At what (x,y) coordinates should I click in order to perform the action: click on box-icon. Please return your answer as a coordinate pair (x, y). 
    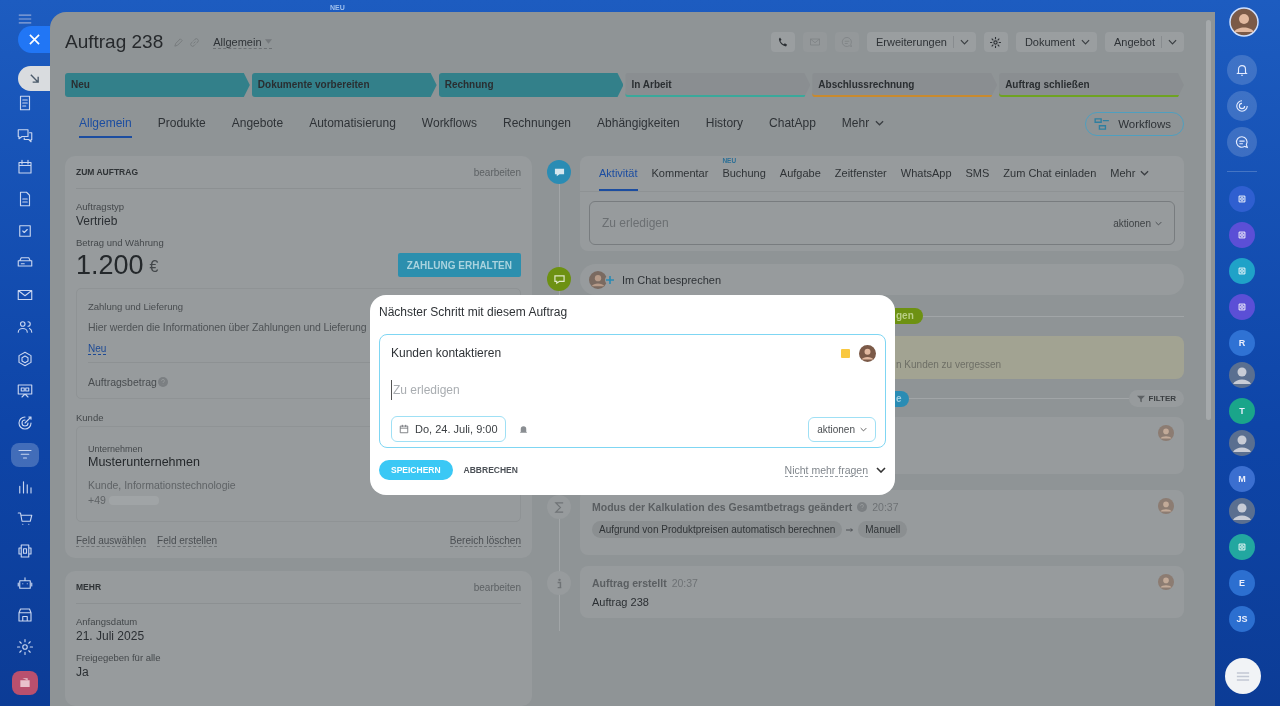
    Looking at the image, I should click on (25, 551).